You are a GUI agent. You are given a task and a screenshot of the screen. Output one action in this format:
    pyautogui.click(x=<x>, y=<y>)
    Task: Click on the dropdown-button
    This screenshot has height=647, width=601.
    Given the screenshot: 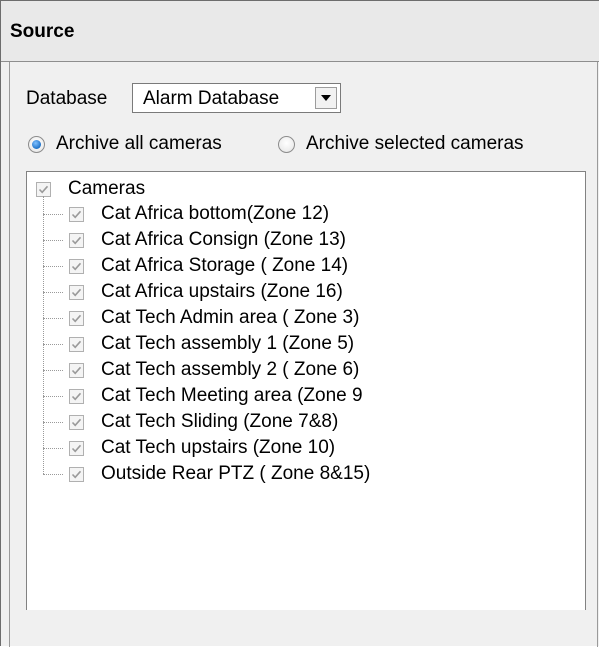 What is the action you would take?
    pyautogui.click(x=326, y=98)
    